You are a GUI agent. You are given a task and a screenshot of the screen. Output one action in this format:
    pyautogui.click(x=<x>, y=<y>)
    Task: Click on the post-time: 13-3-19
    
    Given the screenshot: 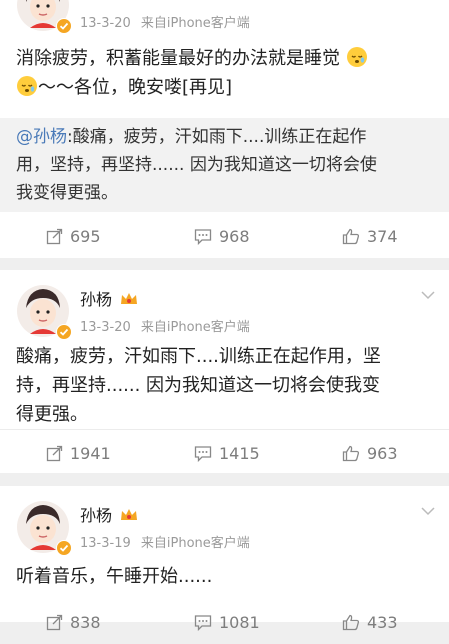 What is the action you would take?
    pyautogui.click(x=105, y=543)
    